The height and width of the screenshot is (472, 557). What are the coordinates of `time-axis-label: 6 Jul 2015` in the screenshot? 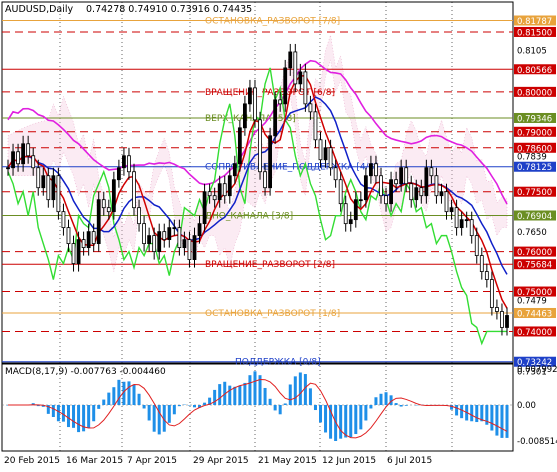 It's located at (409, 461).